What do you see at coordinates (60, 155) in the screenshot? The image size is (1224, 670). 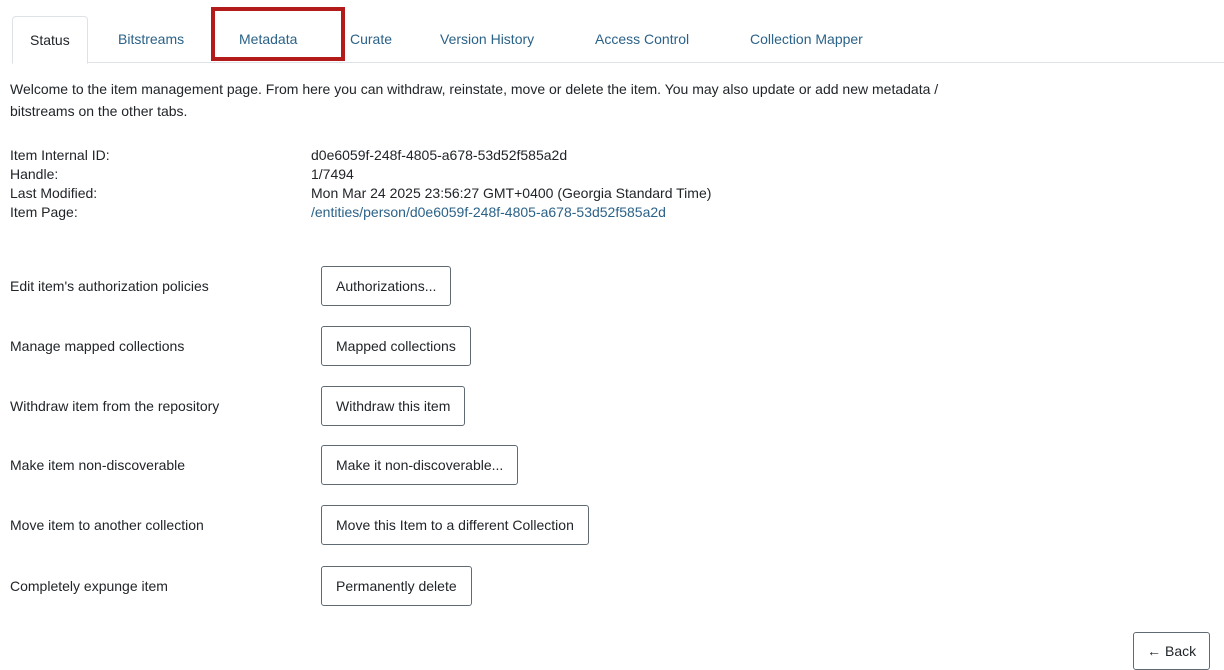 I see `info-label: Item Internal ID:` at bounding box center [60, 155].